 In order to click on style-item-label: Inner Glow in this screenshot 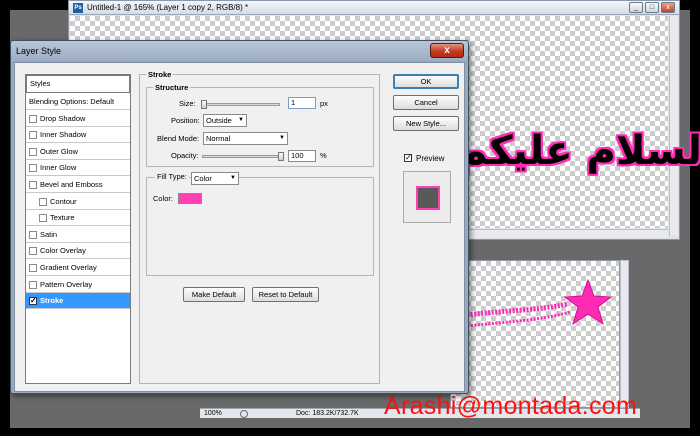, I will do `click(58, 168)`.